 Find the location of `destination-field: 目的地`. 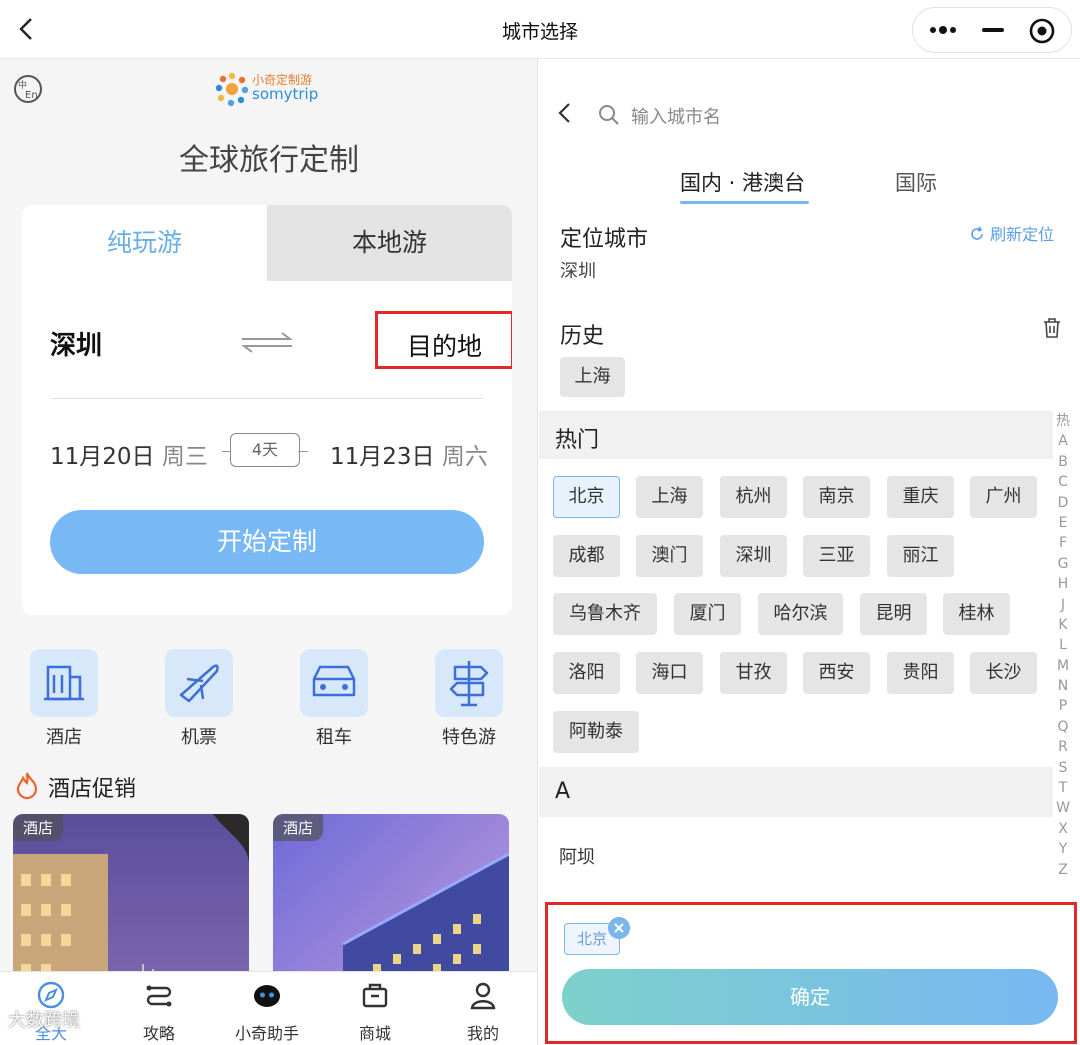

destination-field: 目的地 is located at coordinates (443, 340).